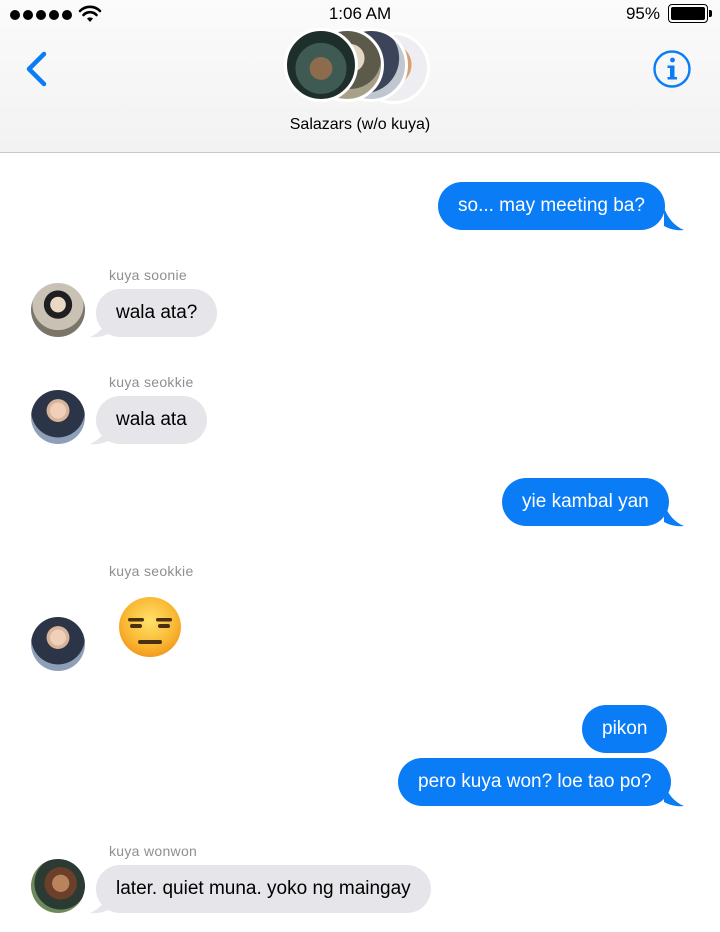 The height and width of the screenshot is (932, 720). What do you see at coordinates (642, 13) in the screenshot?
I see `battery-percent: 95%` at bounding box center [642, 13].